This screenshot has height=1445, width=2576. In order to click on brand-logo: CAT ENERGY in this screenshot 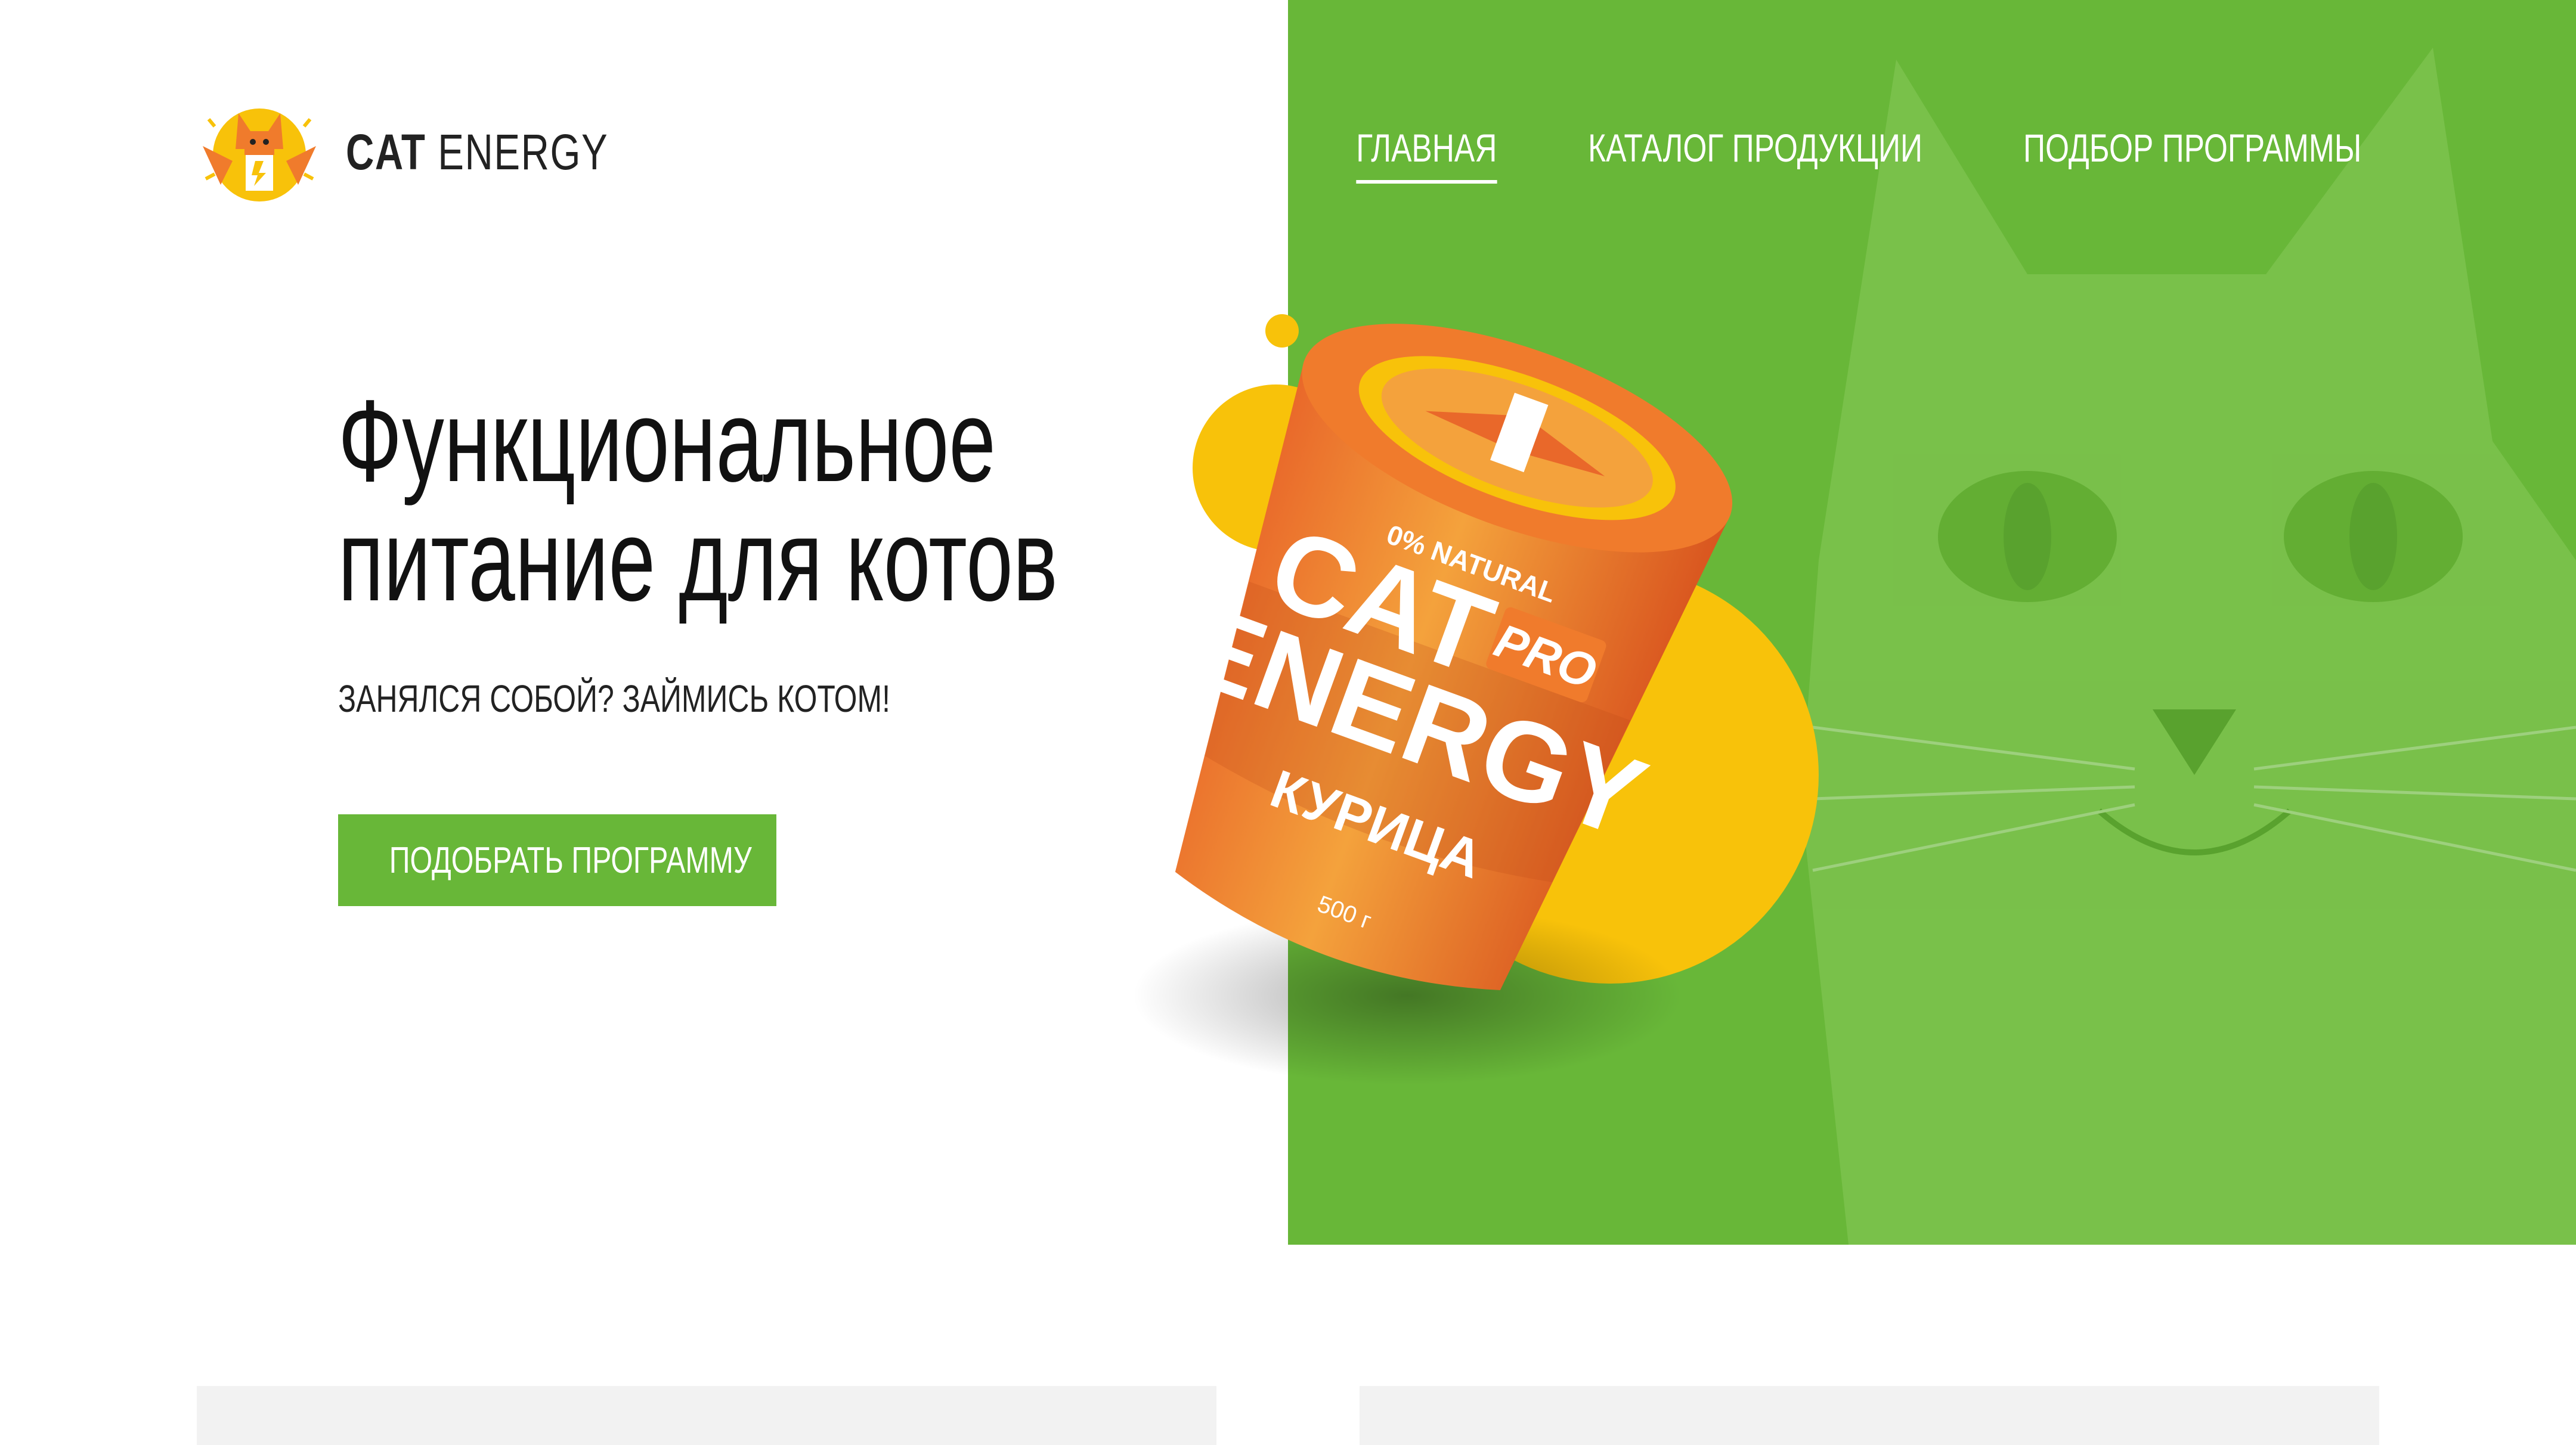, I will do `click(440, 152)`.